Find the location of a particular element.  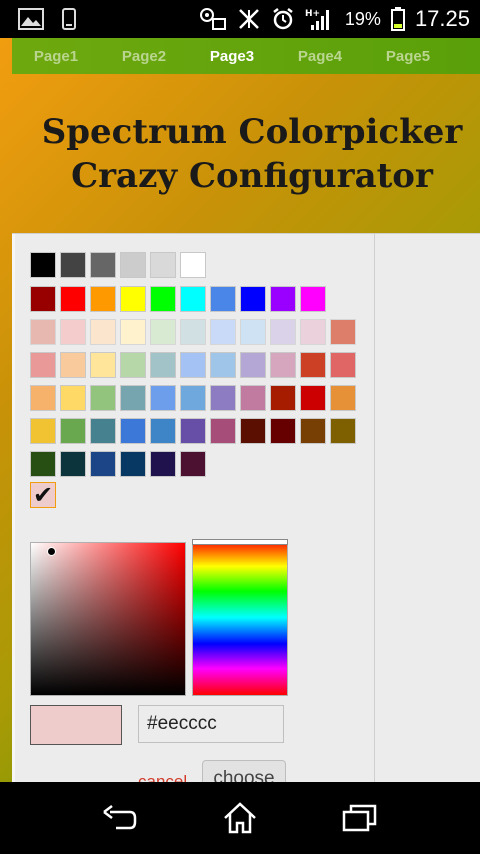

hex-color-input is located at coordinates (211, 724).